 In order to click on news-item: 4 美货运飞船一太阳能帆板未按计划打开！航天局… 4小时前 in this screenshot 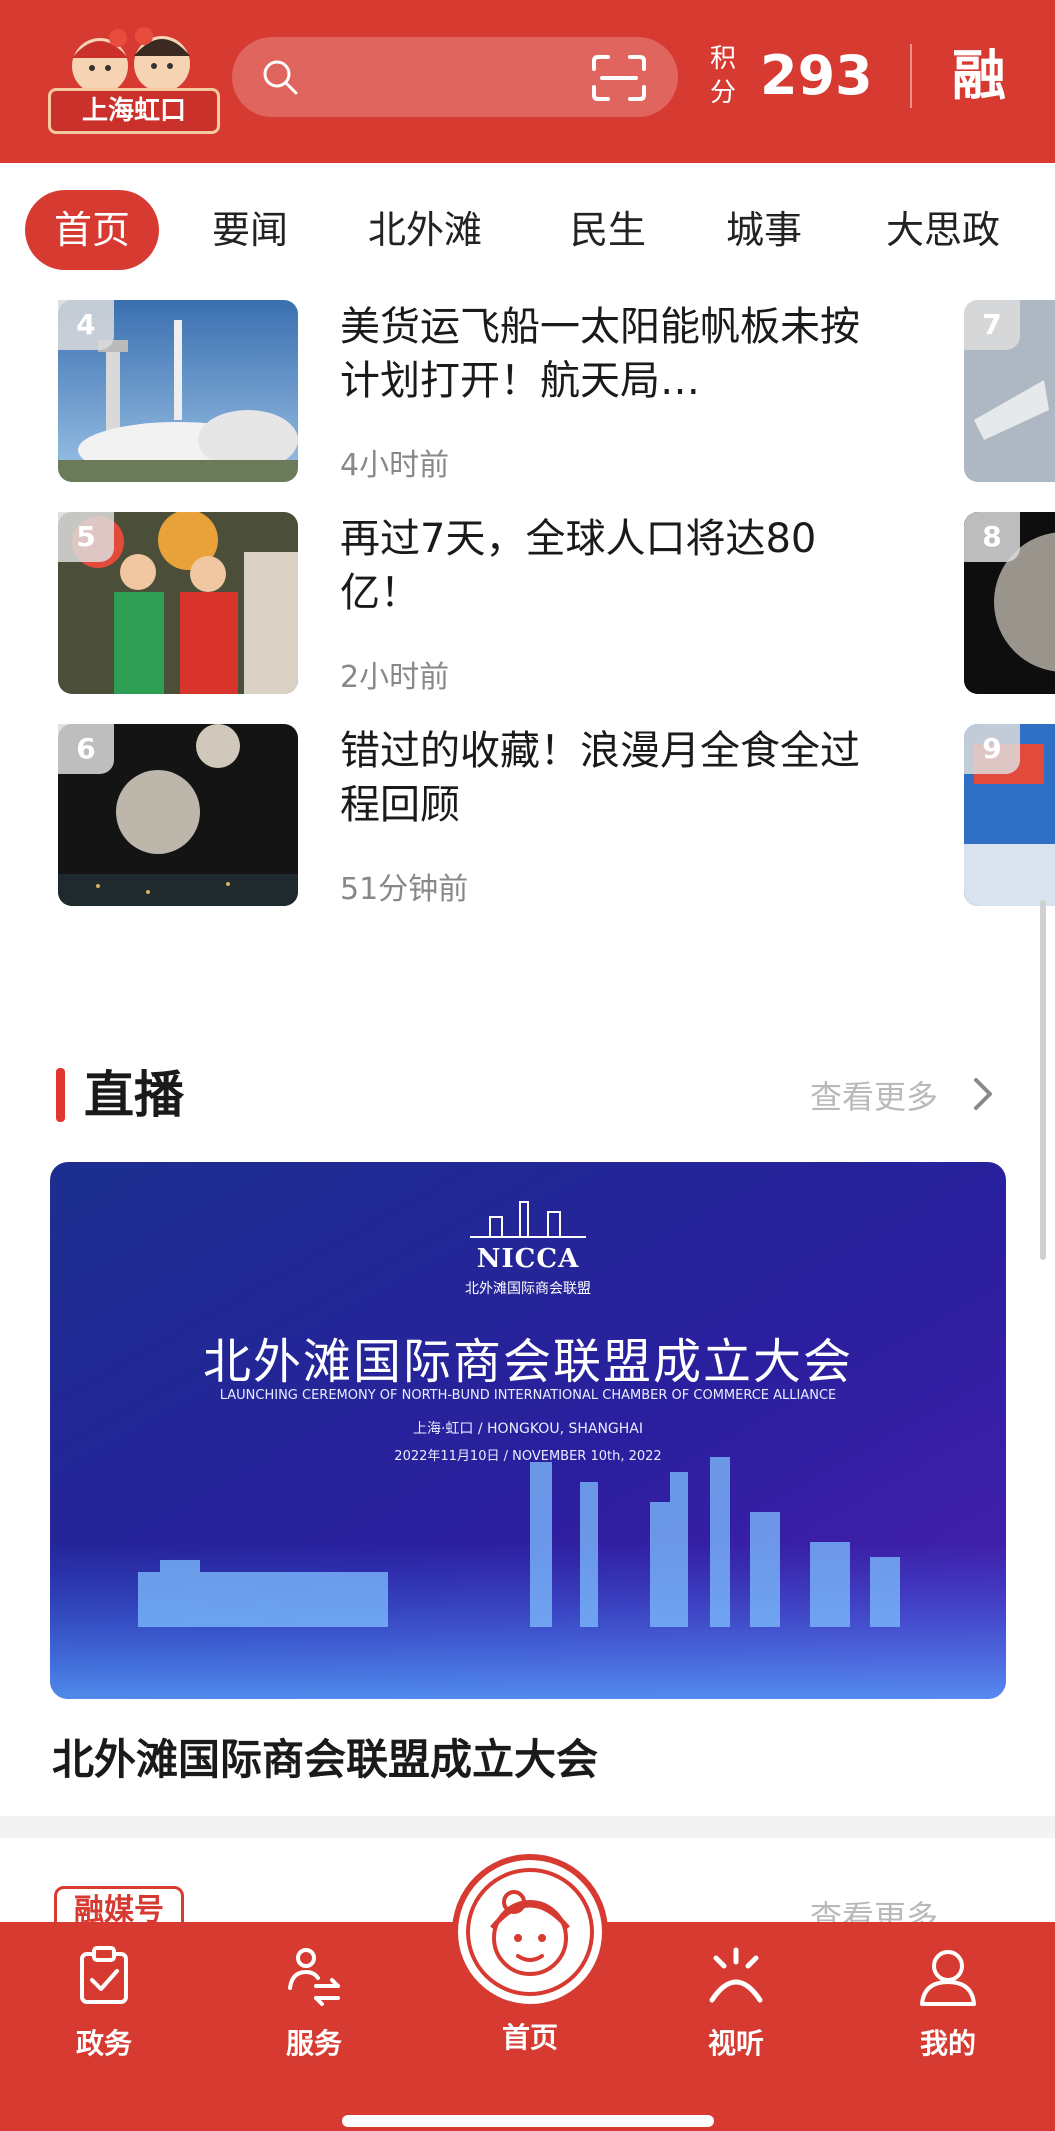, I will do `click(450, 395)`.